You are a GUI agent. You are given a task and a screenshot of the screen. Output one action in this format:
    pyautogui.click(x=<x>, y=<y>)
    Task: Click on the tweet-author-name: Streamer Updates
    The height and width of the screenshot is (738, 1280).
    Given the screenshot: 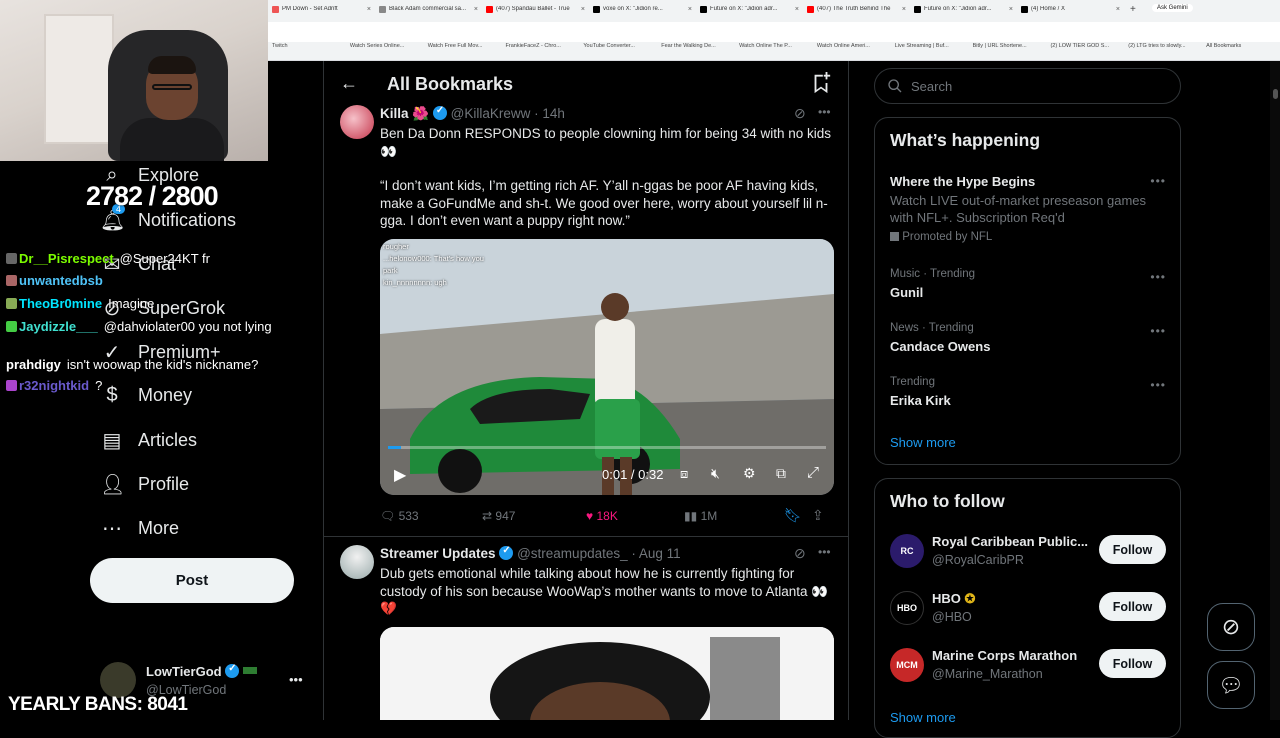 What is the action you would take?
    pyautogui.click(x=438, y=553)
    